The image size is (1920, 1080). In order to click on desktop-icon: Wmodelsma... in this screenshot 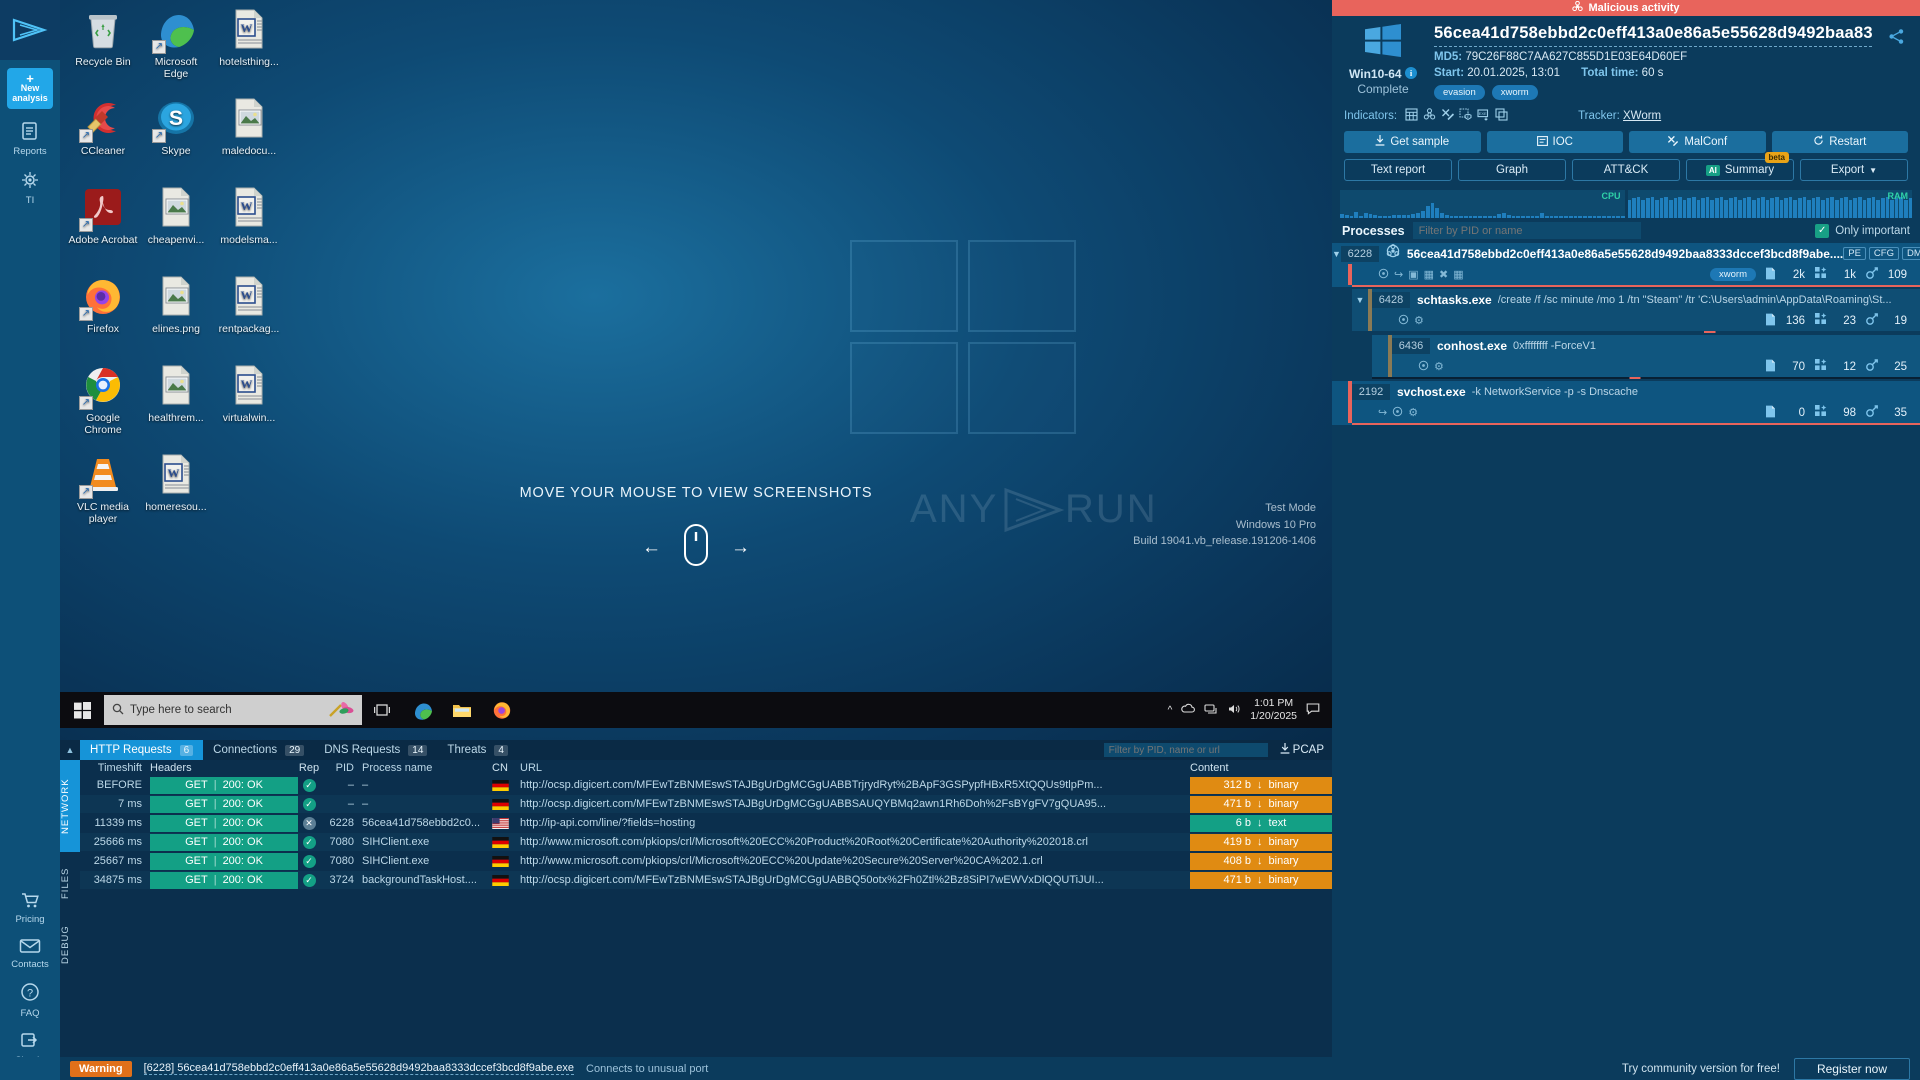, I will do `click(249, 216)`.